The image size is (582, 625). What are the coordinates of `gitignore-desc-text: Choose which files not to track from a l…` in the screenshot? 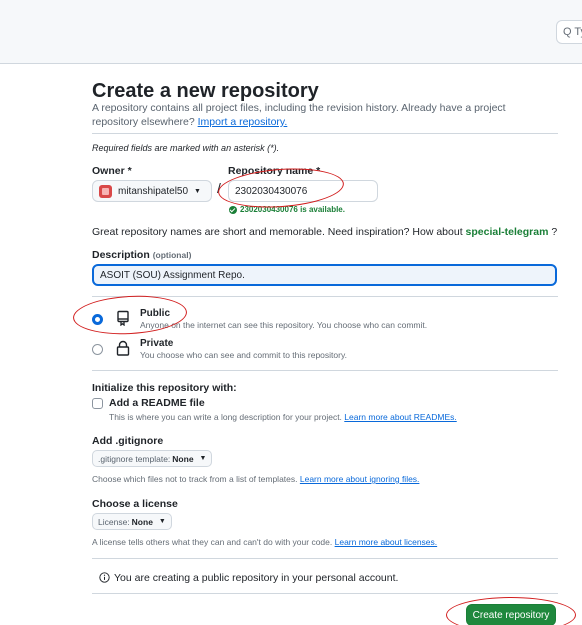 It's located at (196, 479).